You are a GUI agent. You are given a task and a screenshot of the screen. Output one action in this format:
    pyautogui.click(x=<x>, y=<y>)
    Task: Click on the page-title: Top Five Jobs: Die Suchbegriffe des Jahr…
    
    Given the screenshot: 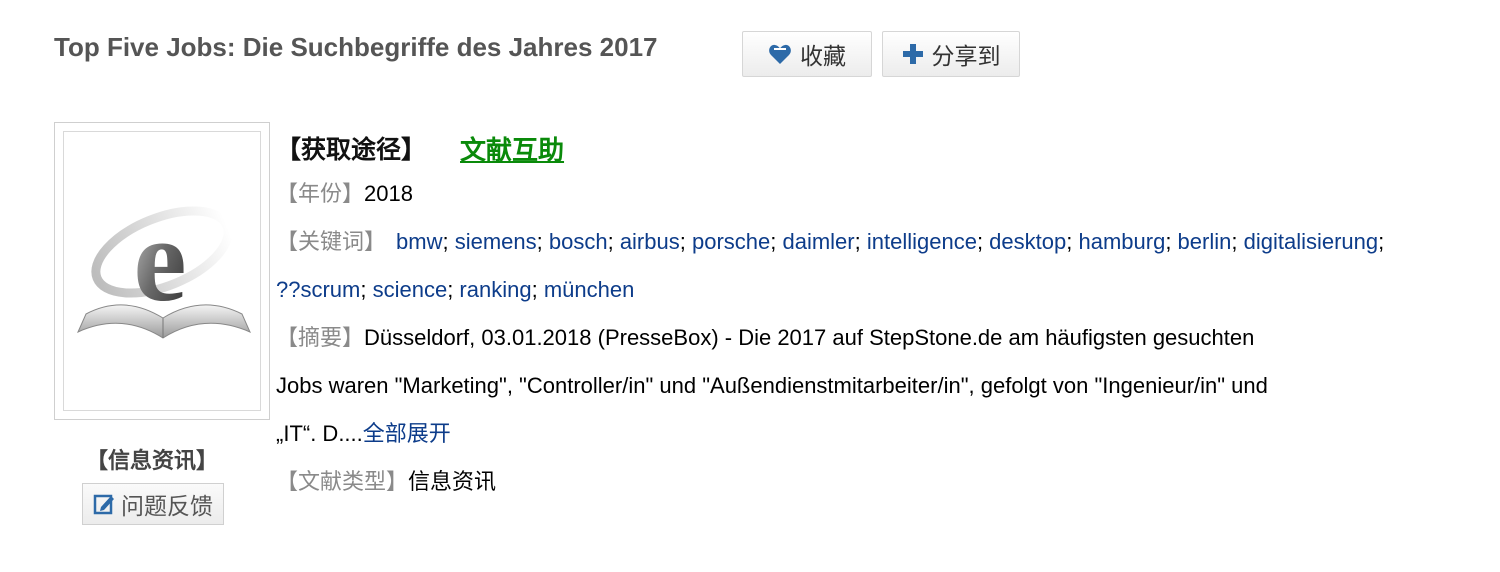 What is the action you would take?
    pyautogui.click(x=356, y=47)
    